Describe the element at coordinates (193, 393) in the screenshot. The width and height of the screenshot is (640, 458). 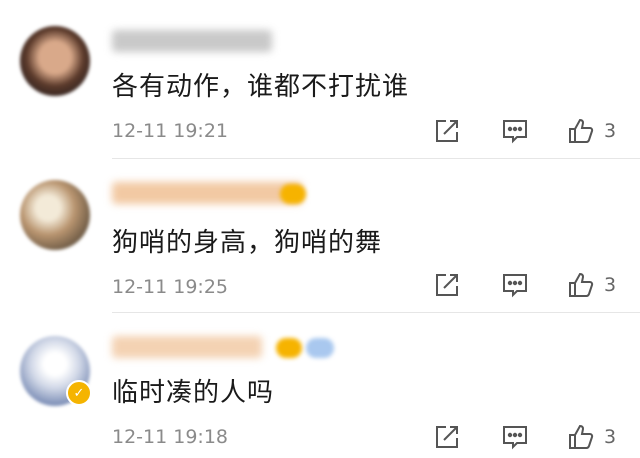
I see `comment-text: 临时凑的人吗` at that location.